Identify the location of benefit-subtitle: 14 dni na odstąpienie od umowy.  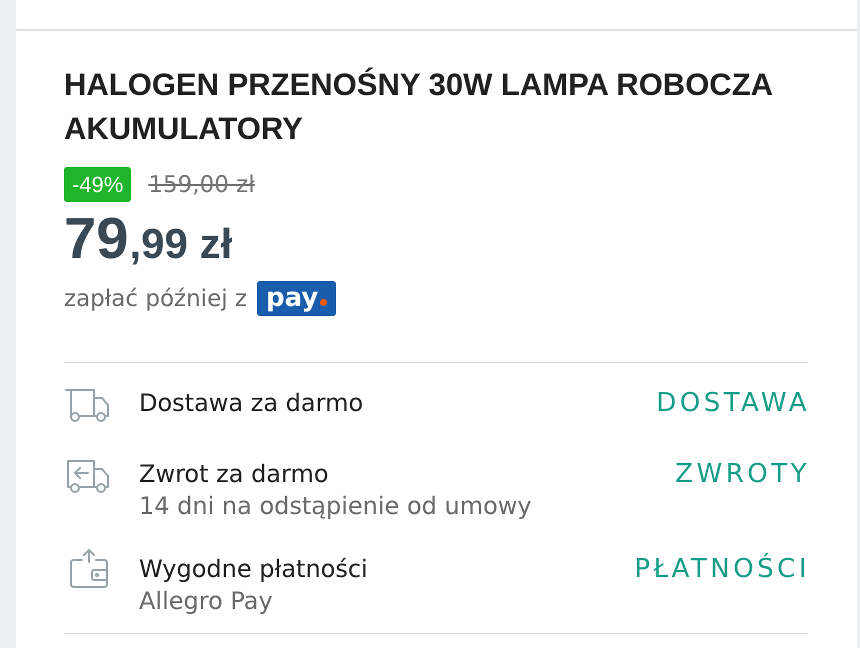
(335, 506).